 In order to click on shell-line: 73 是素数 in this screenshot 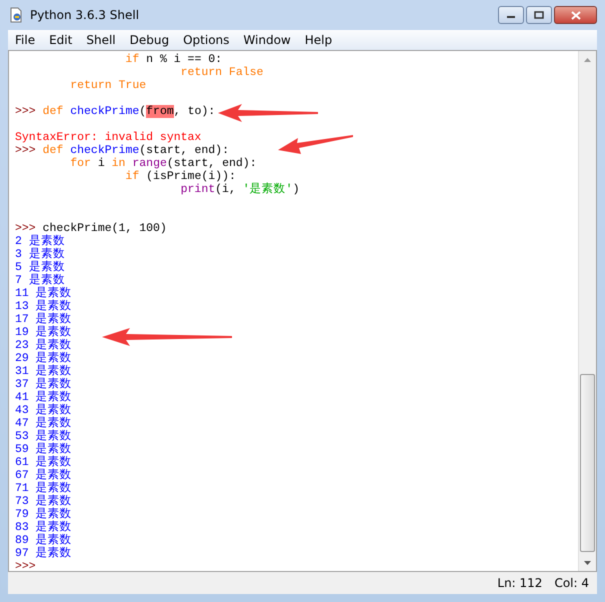, I will do `click(43, 501)`.